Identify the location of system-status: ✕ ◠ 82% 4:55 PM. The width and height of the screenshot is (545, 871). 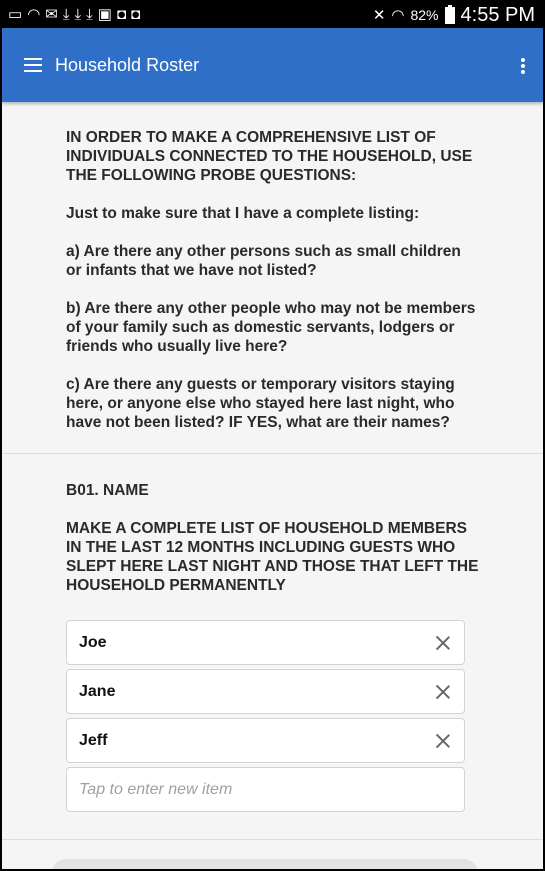
(454, 15).